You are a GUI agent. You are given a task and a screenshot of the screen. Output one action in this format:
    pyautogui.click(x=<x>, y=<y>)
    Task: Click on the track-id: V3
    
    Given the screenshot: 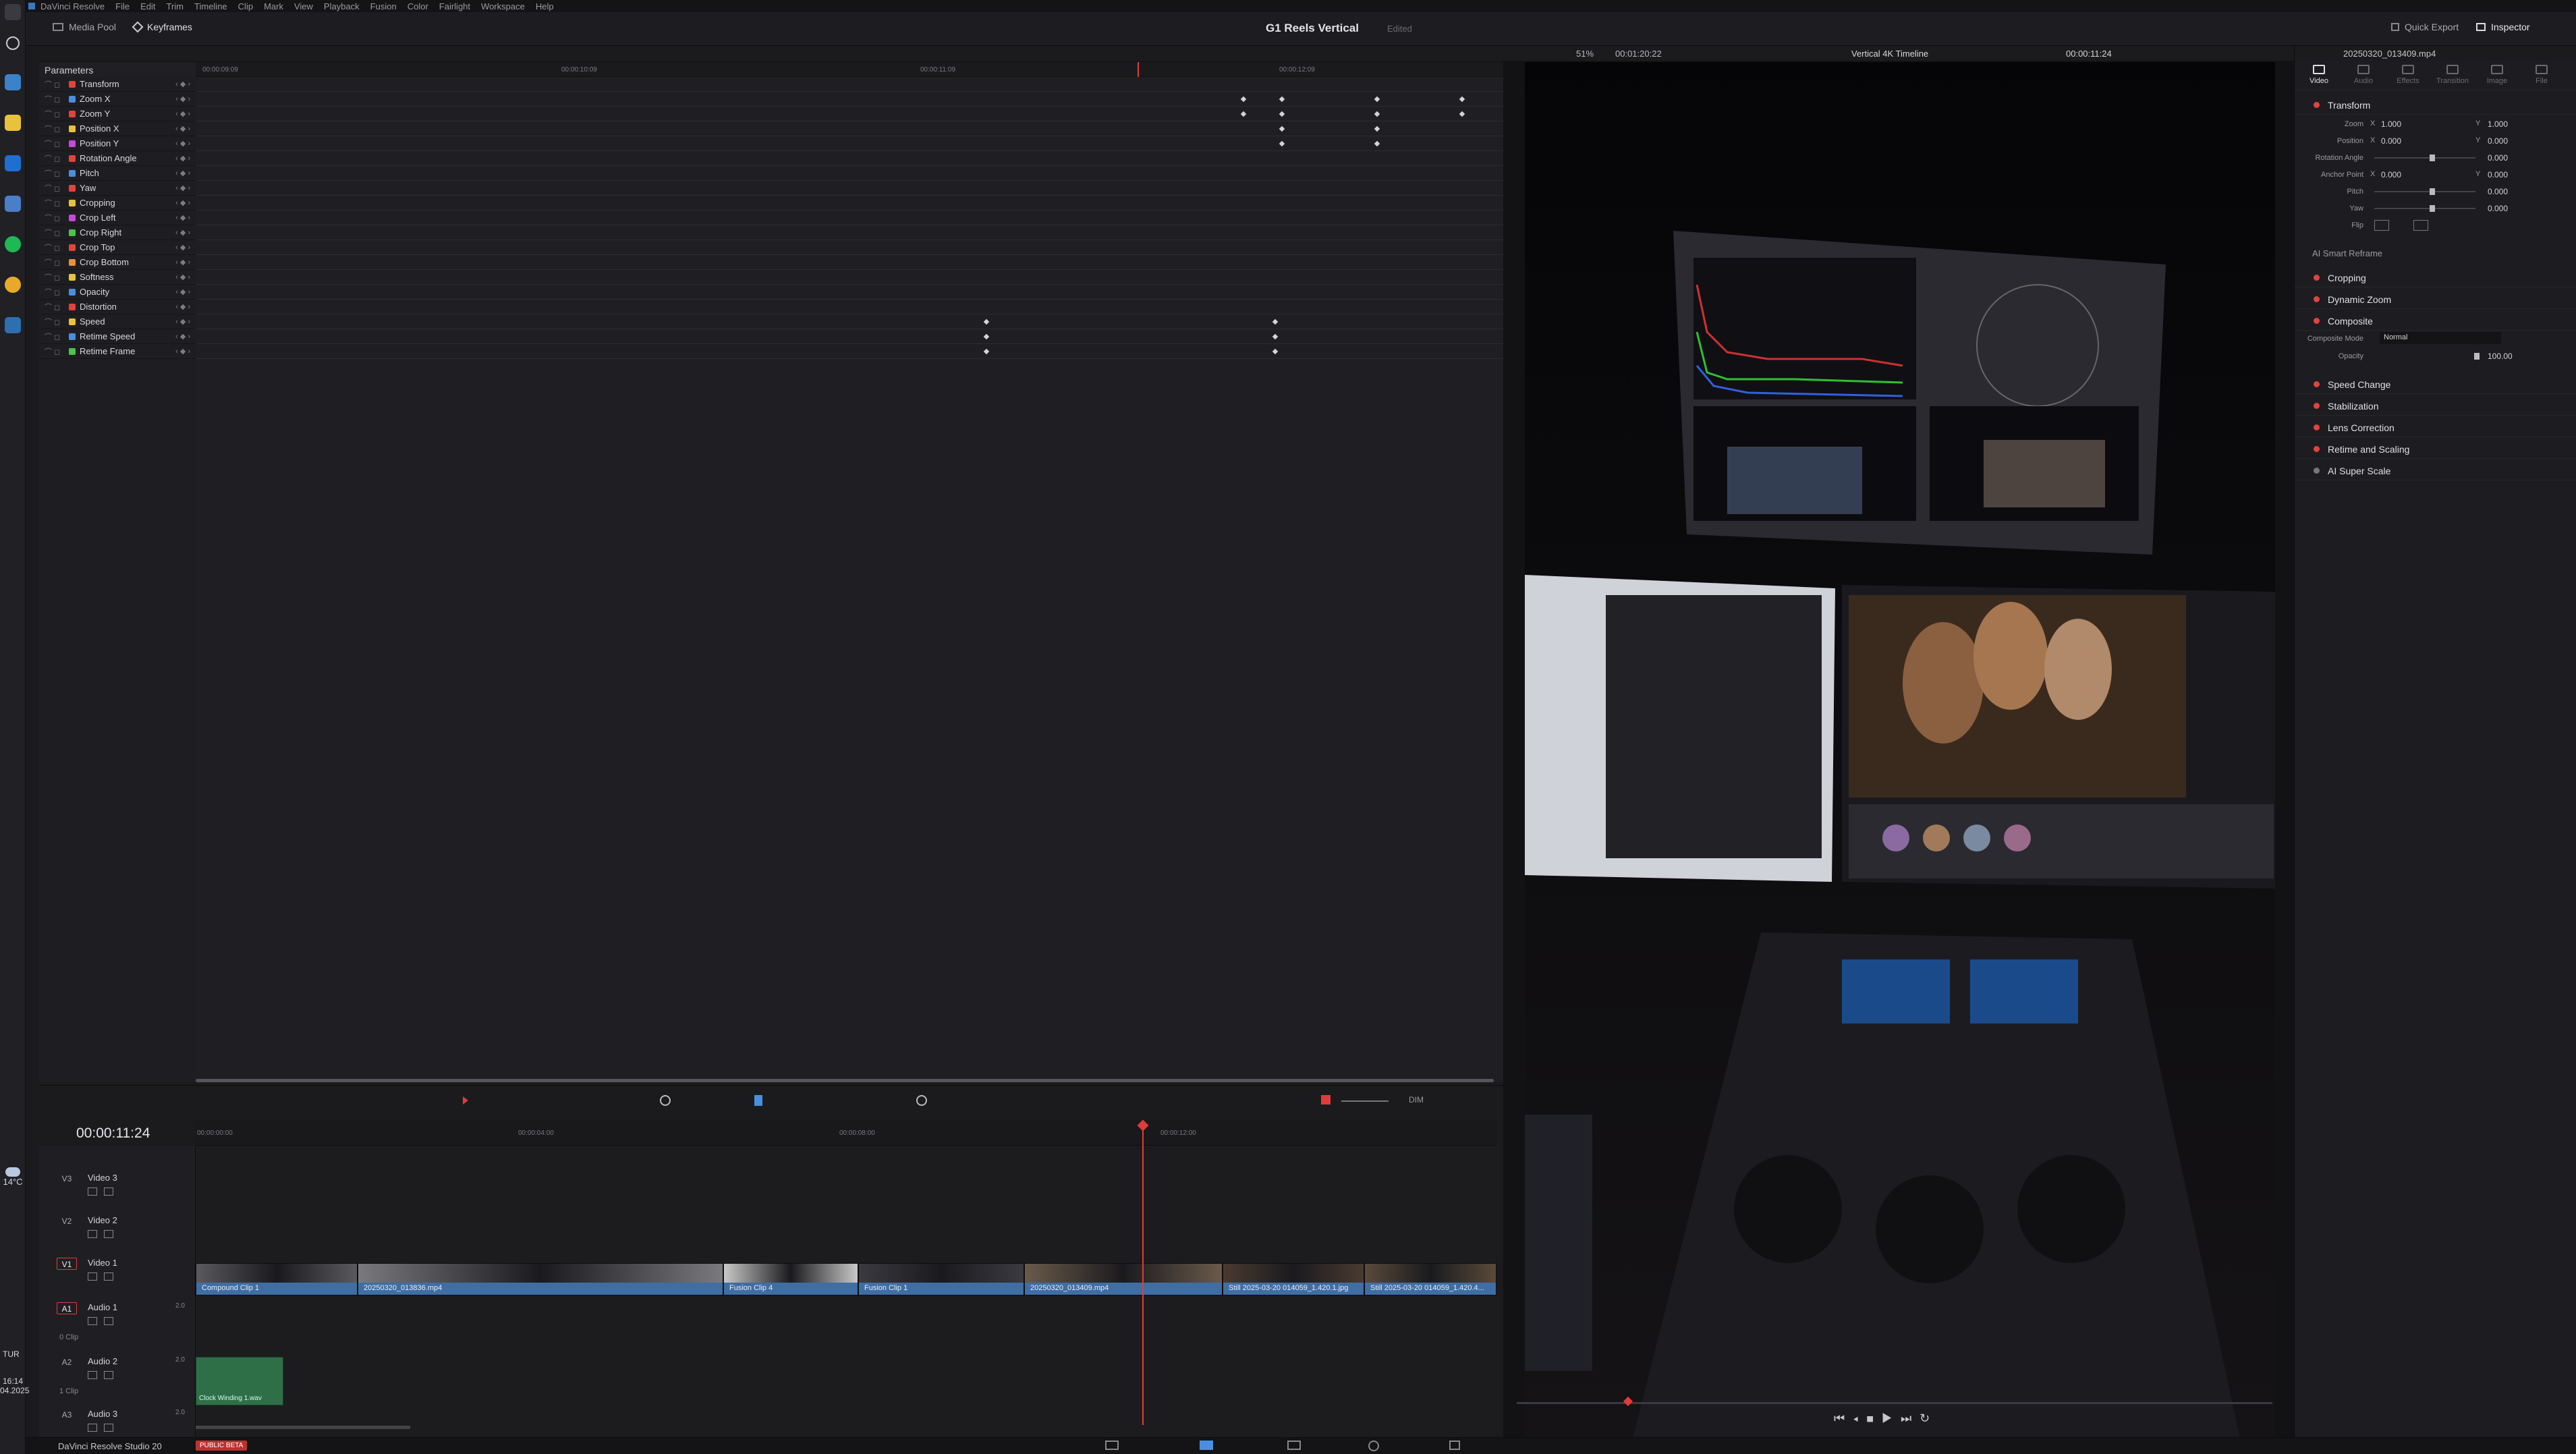 What is the action you would take?
    pyautogui.click(x=67, y=1179)
    